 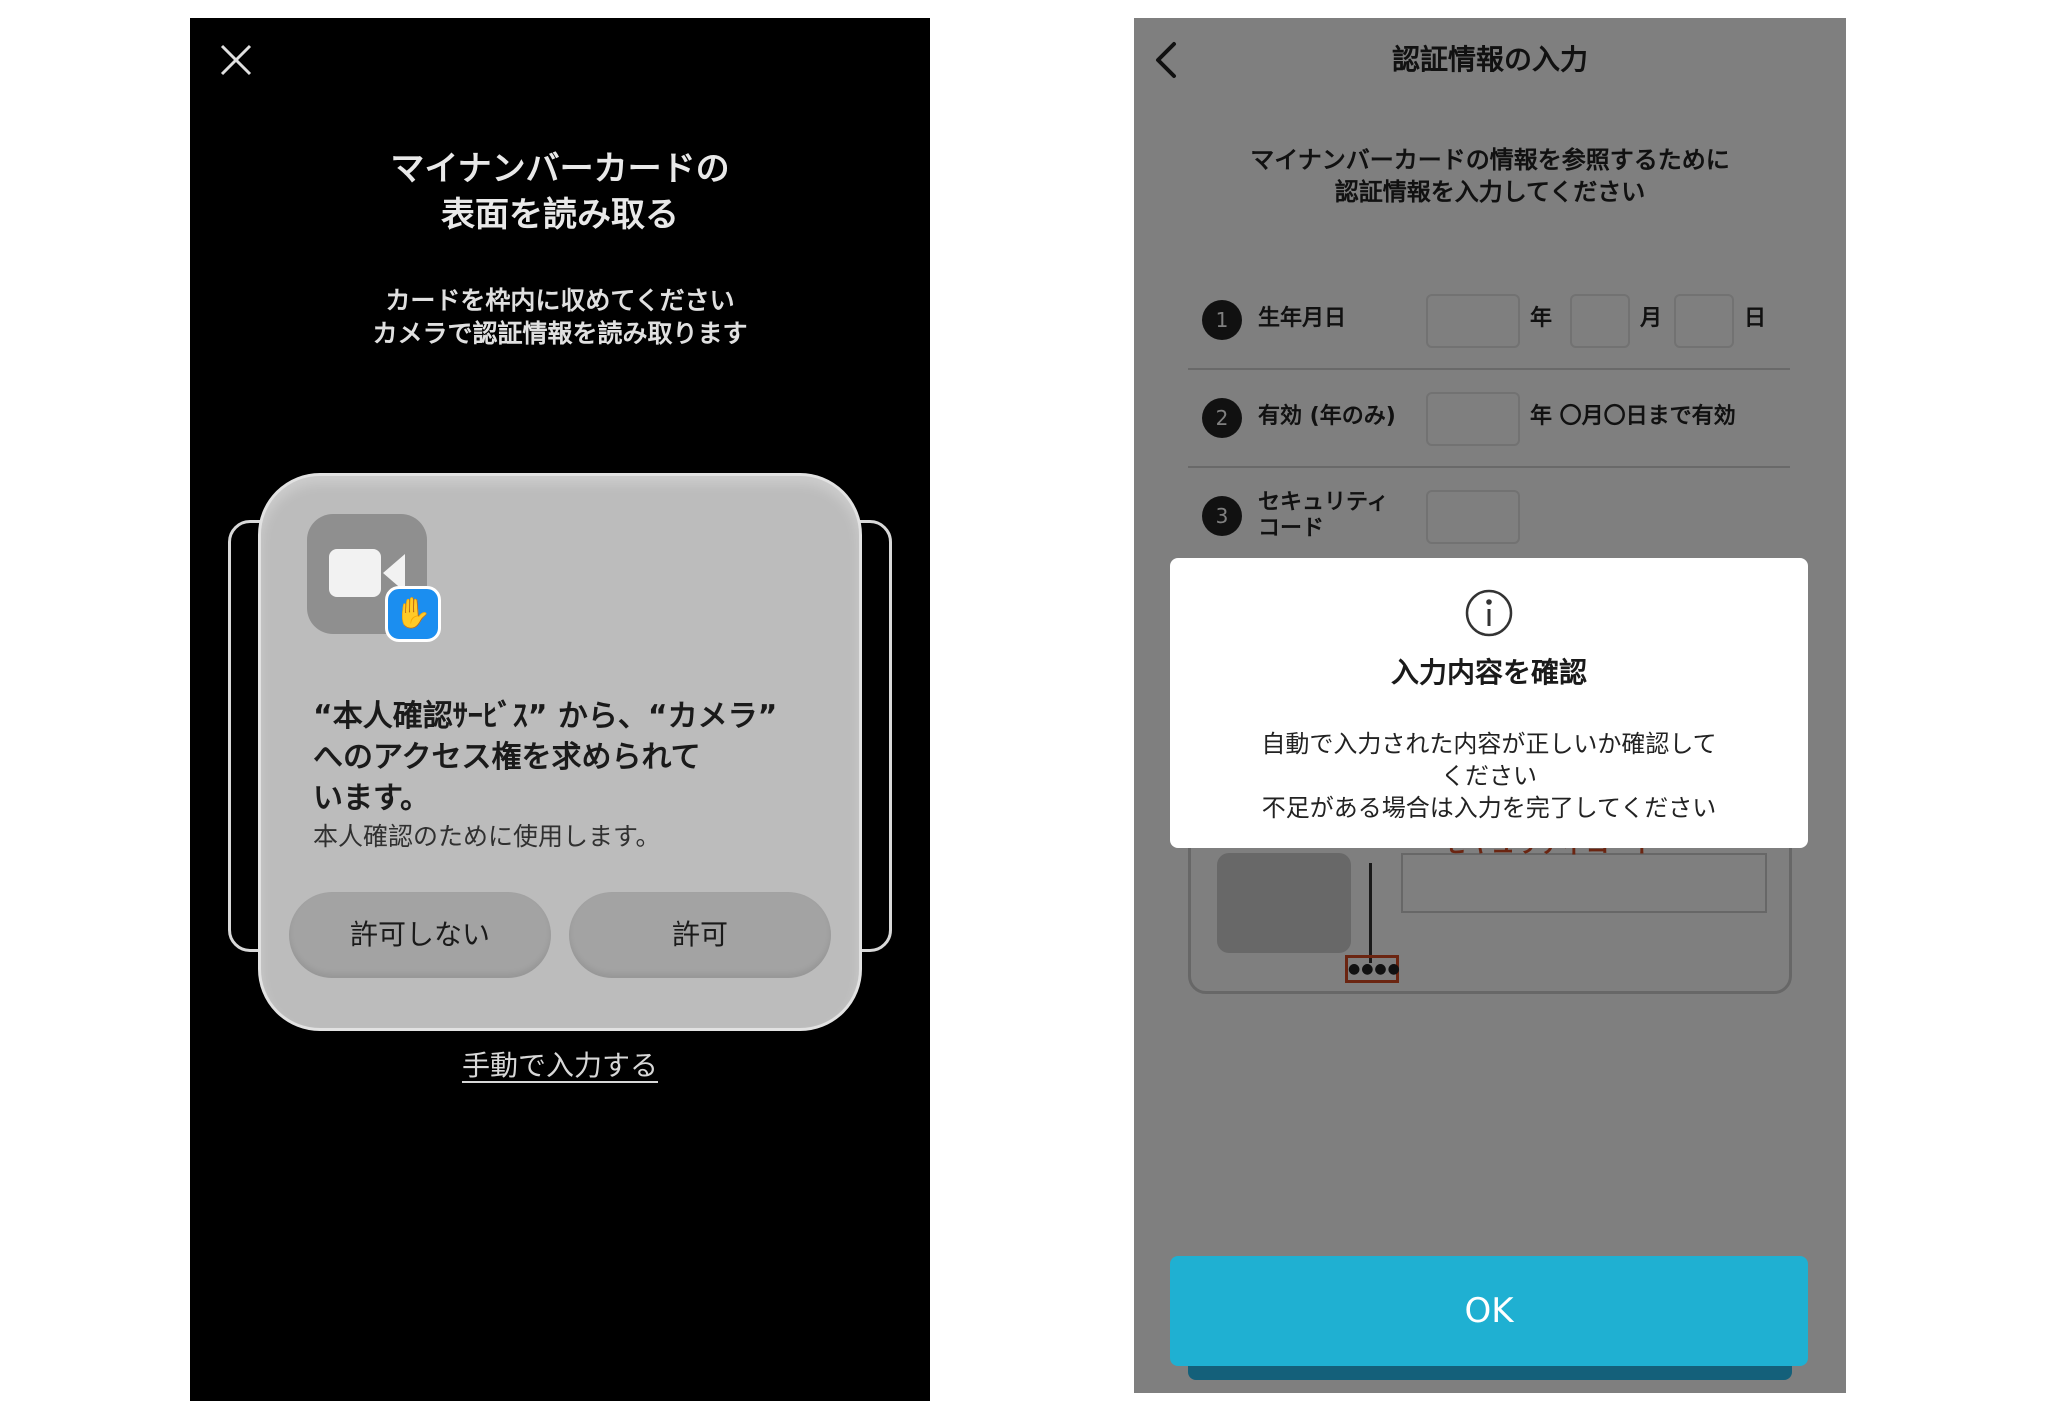 I want to click on permission-title-line-2: へのアクセス権を求められて, so click(x=507, y=757).